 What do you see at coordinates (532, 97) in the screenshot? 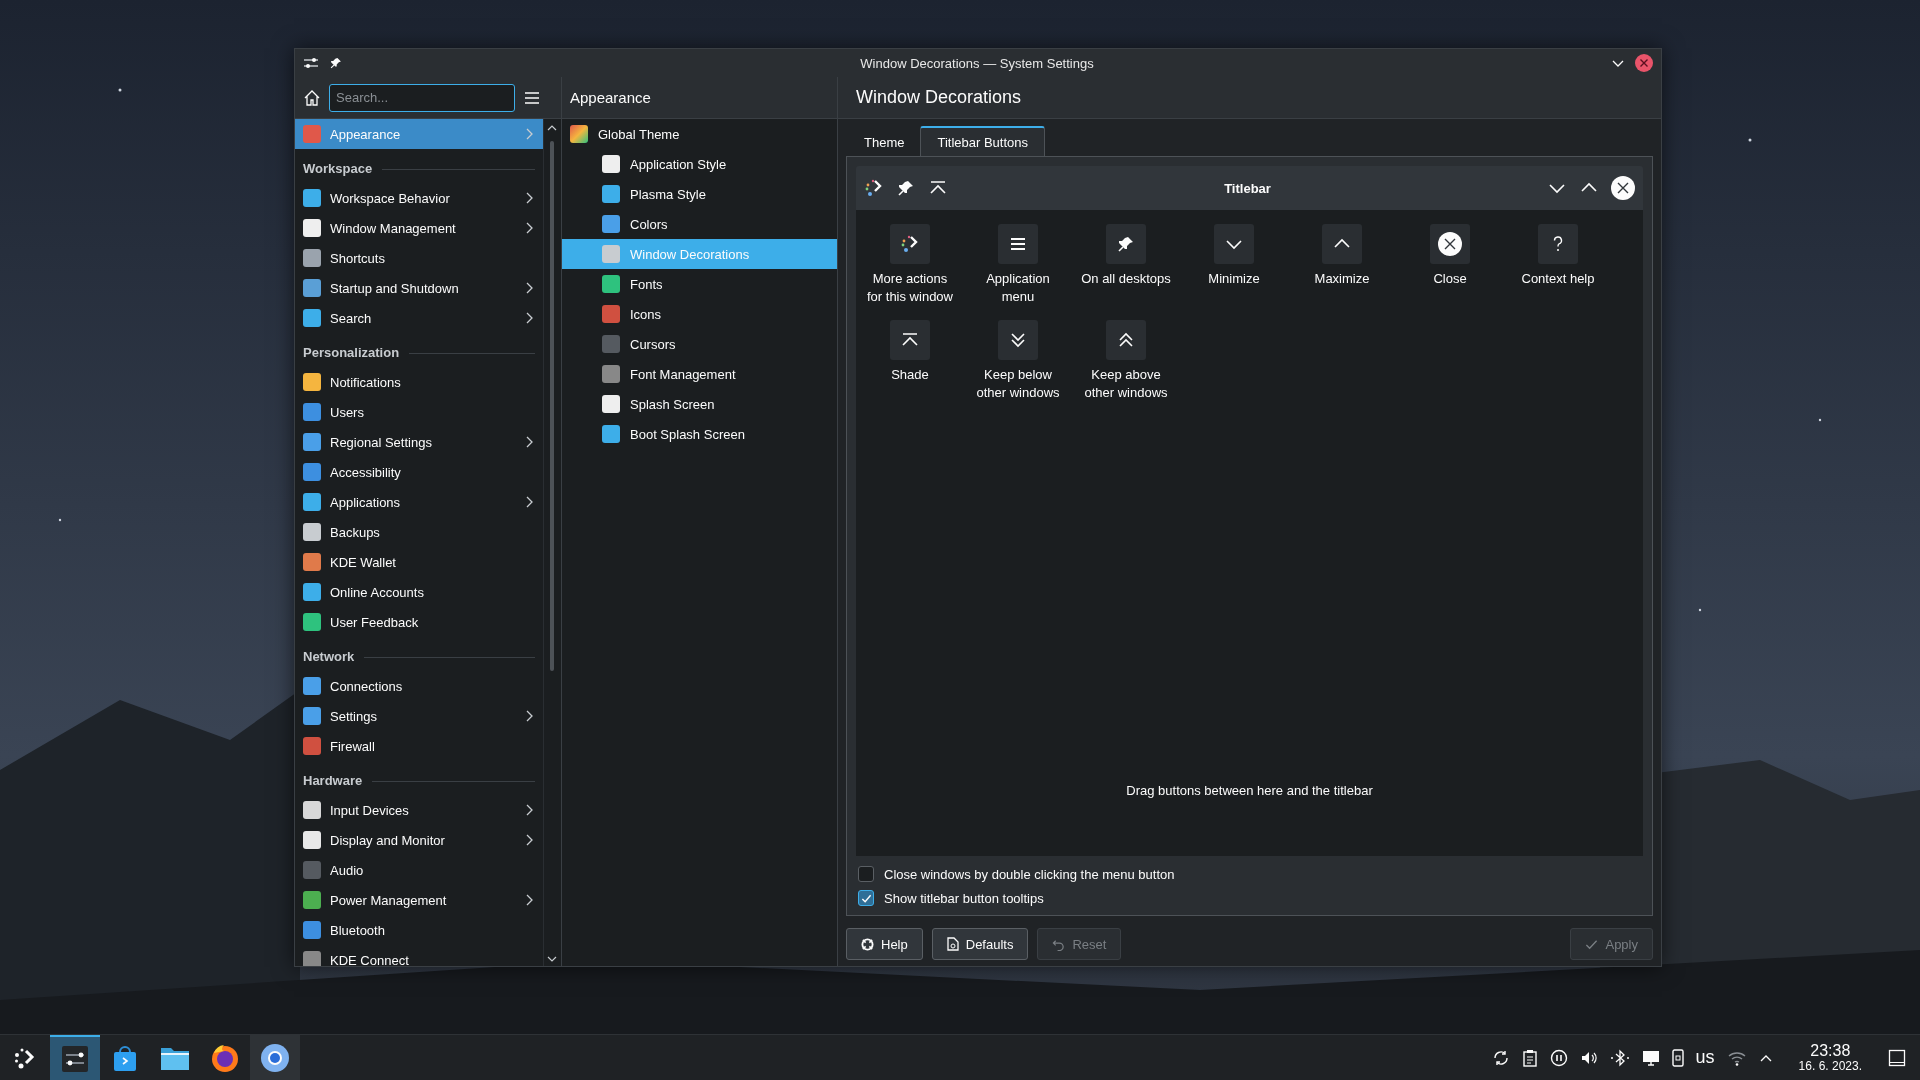
I see `menu-icon` at bounding box center [532, 97].